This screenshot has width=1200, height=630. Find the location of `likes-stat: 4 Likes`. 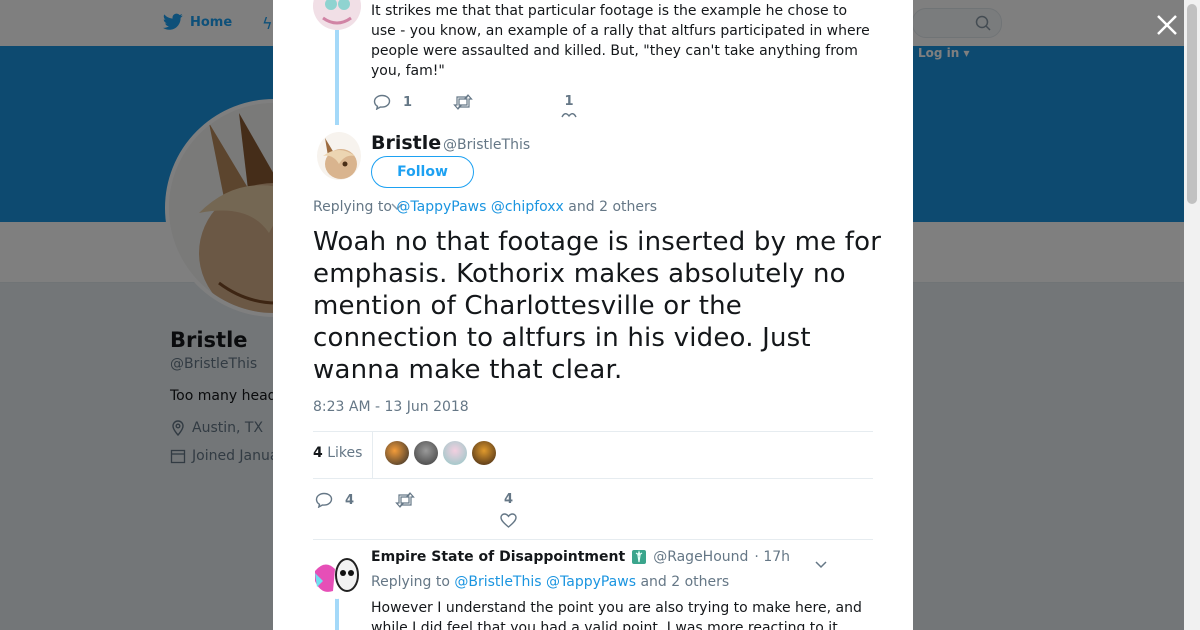

likes-stat: 4 Likes is located at coordinates (337, 453).